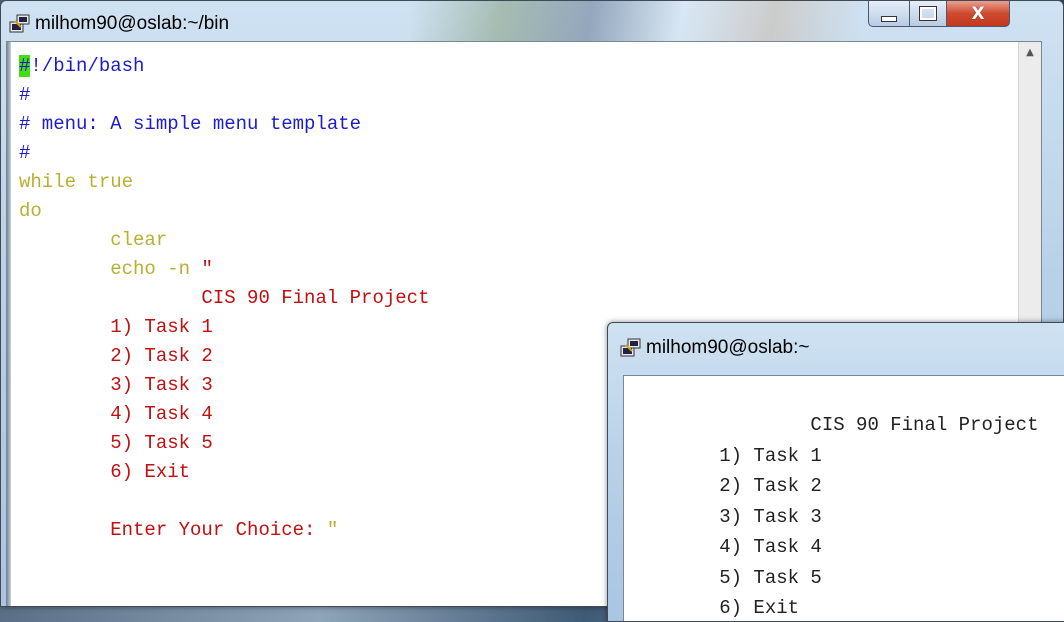 Image resolution: width=1064 pixels, height=622 pixels. I want to click on script-line: Enter Your Choice: ", so click(224, 530).